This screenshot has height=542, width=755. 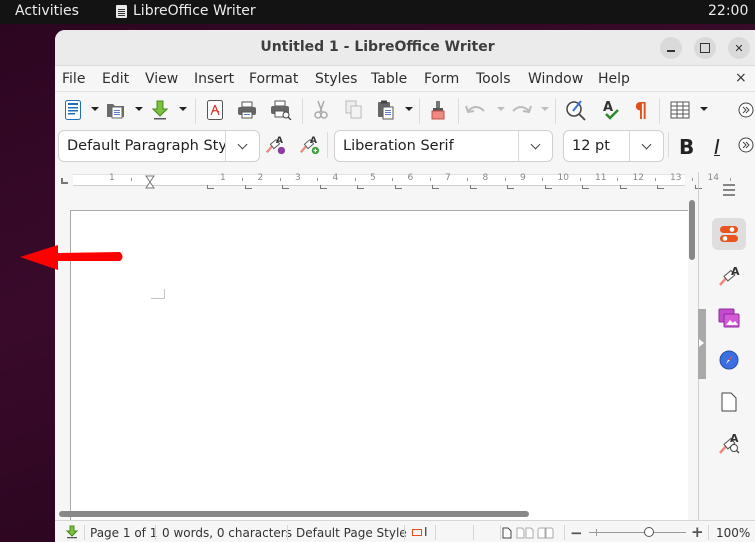 What do you see at coordinates (729, 360) in the screenshot?
I see `sidebar-navigator-icon` at bounding box center [729, 360].